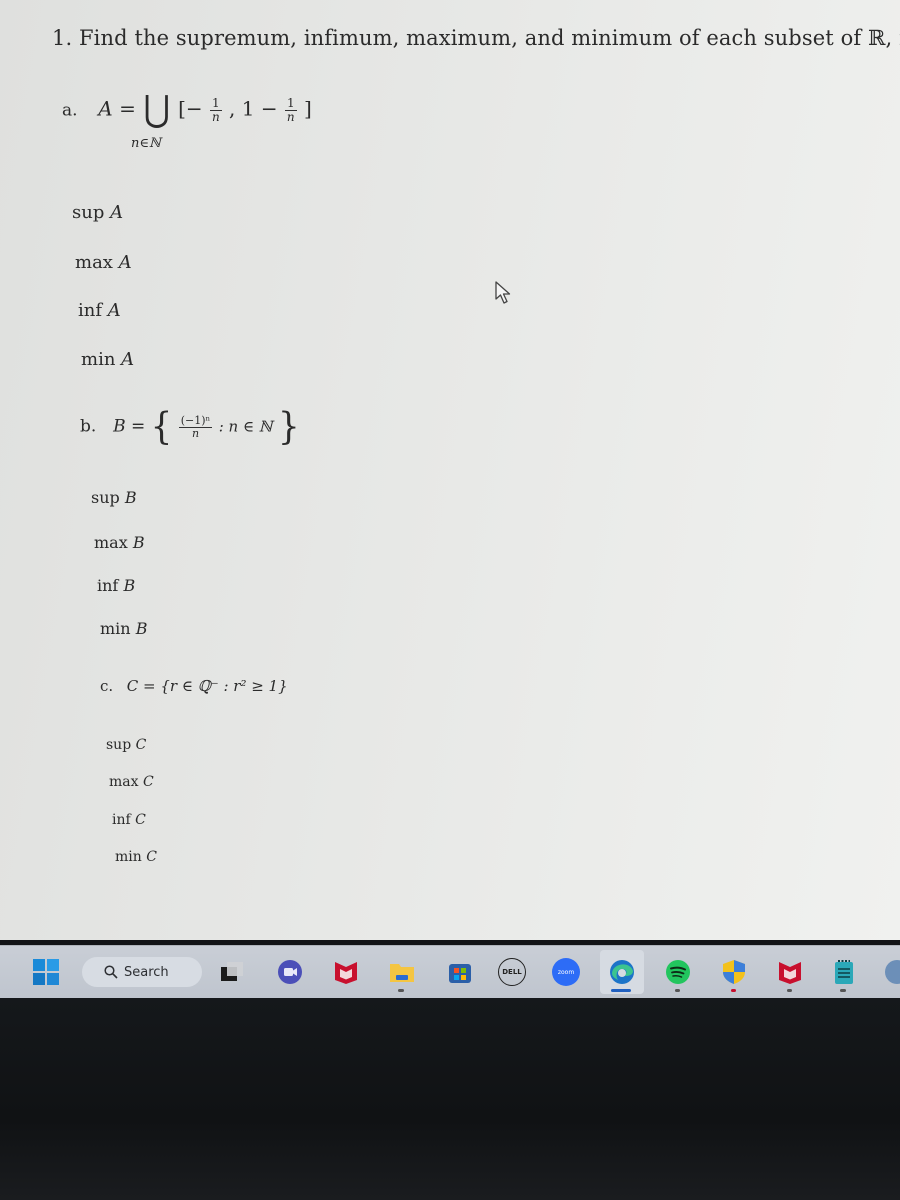 The height and width of the screenshot is (1200, 900). What do you see at coordinates (98, 212) in the screenshot?
I see `sup-a-prompt: sup A` at bounding box center [98, 212].